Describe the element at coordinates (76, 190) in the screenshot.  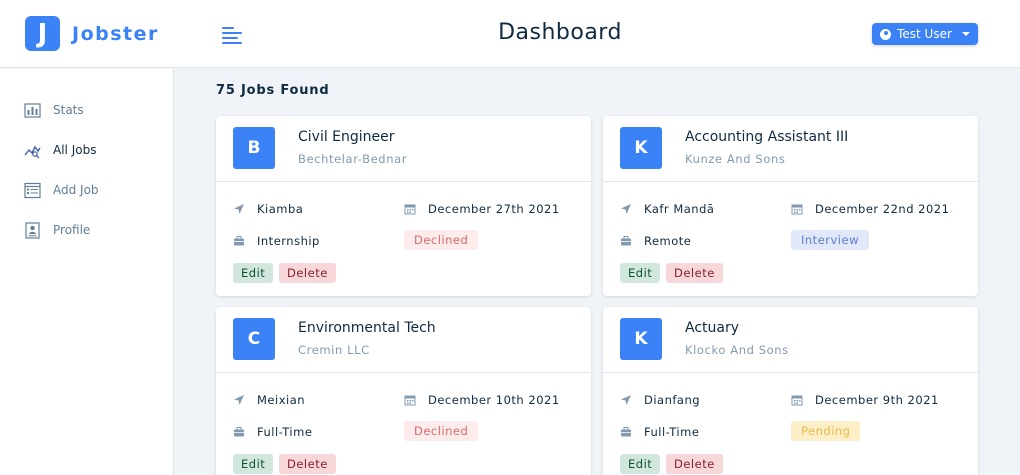
I see `sidebar-item-label: Add Job` at that location.